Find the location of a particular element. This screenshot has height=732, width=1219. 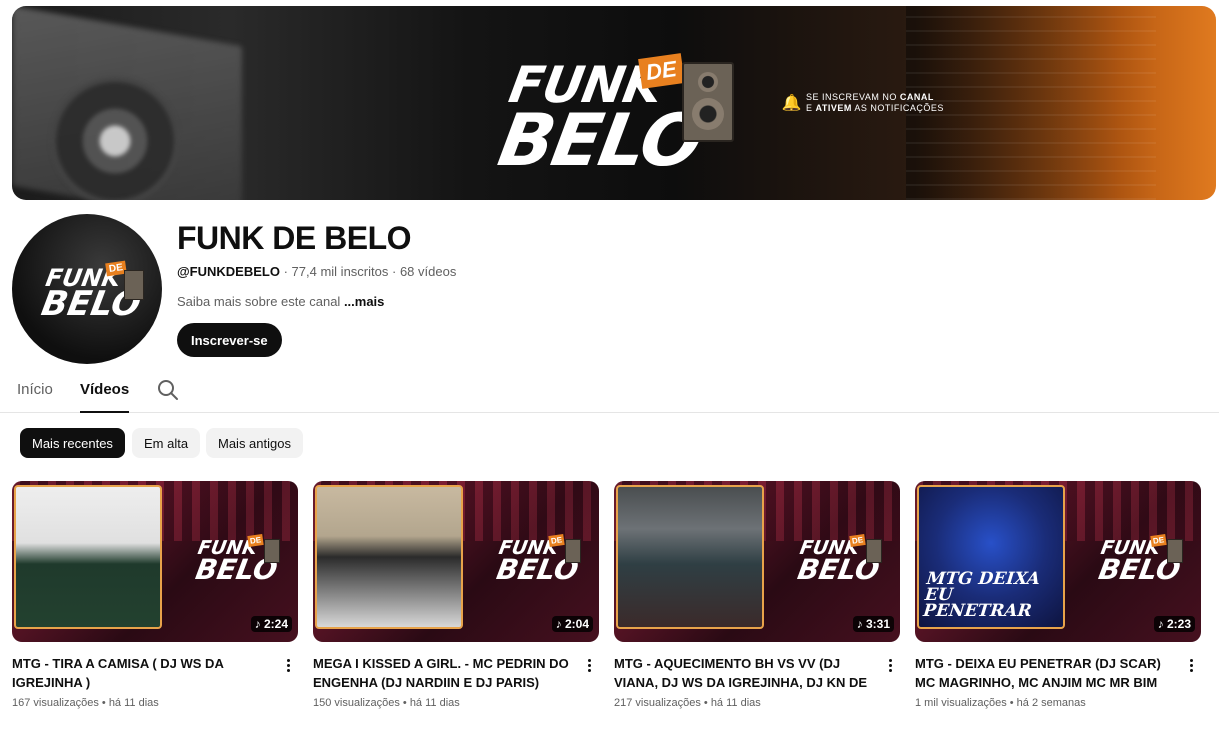

video-meta: 150 visualizações • há 11 dias is located at coordinates (386, 703).